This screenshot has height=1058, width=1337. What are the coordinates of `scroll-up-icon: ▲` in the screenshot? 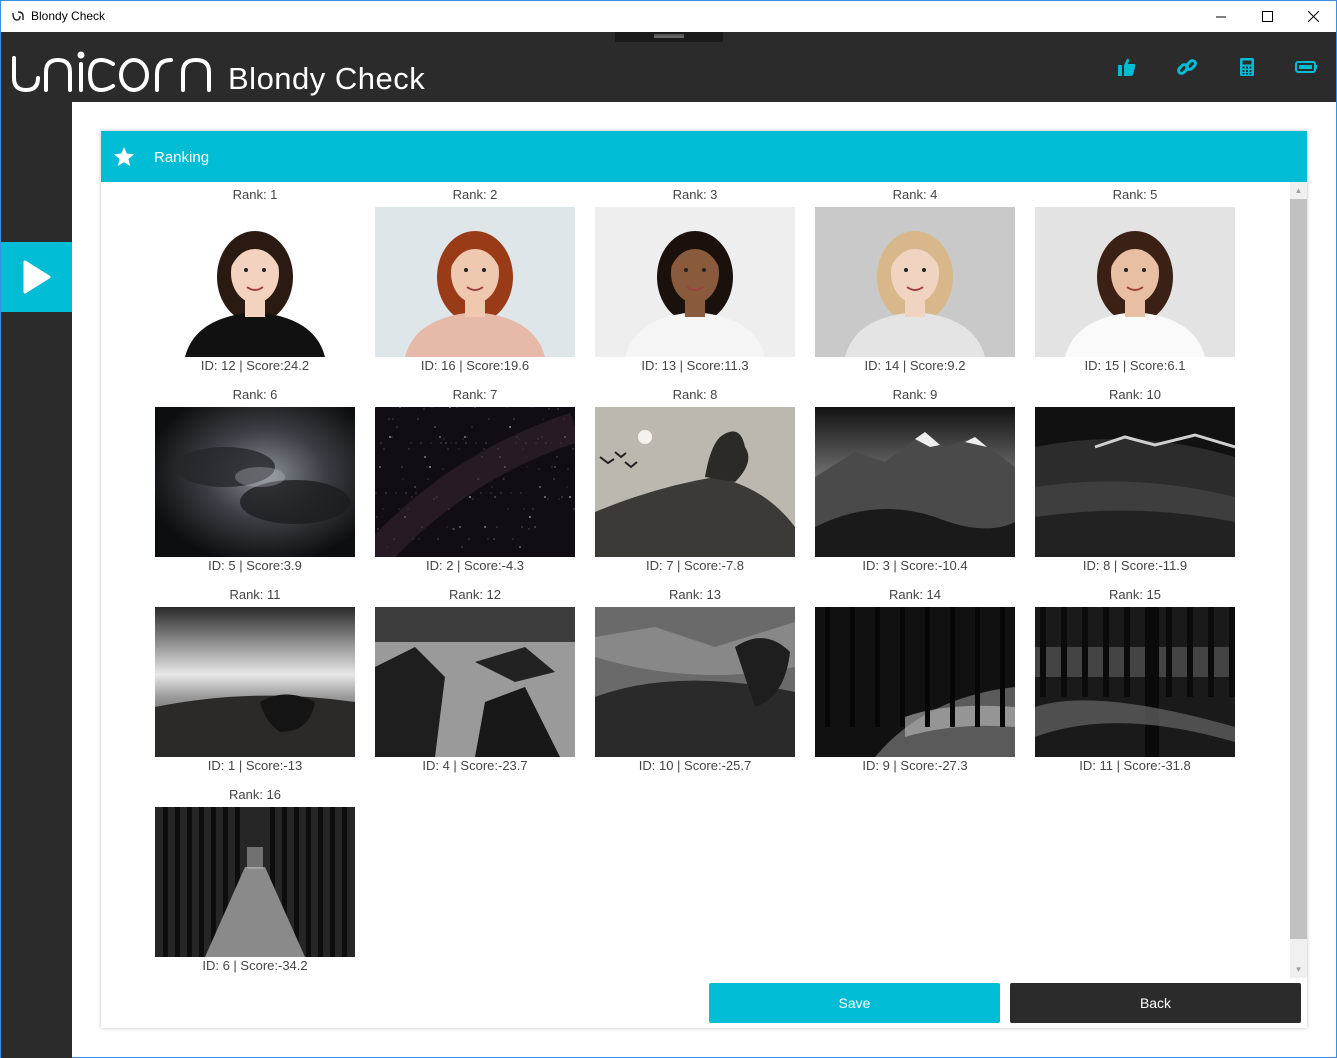 It's located at (1298, 190).